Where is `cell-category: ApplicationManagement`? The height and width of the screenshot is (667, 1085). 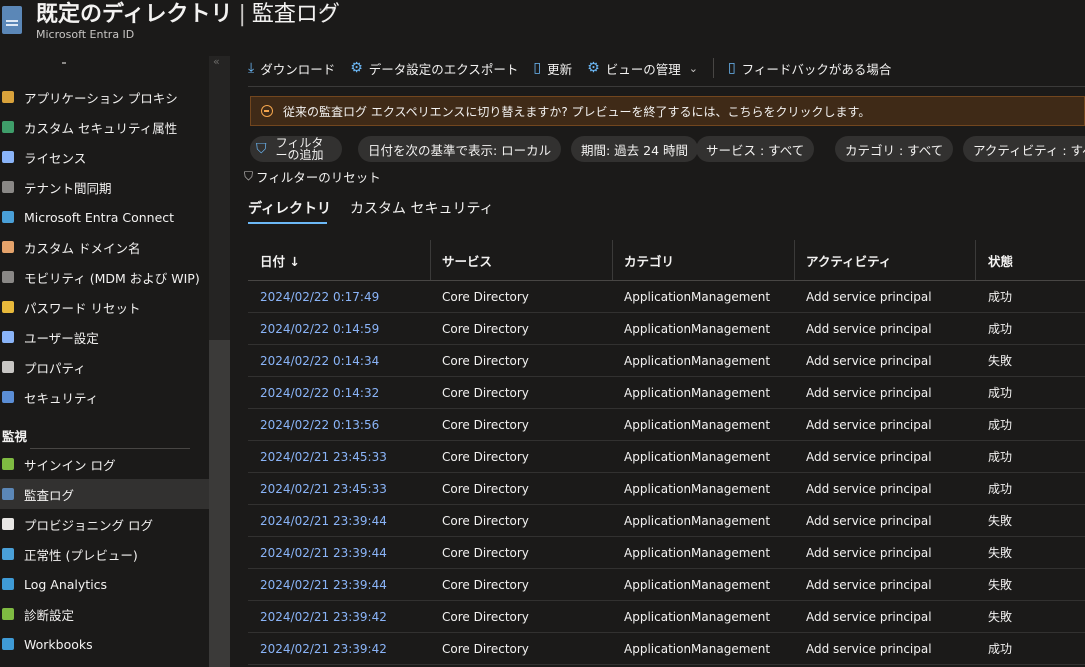 cell-category: ApplicationManagement is located at coordinates (697, 616).